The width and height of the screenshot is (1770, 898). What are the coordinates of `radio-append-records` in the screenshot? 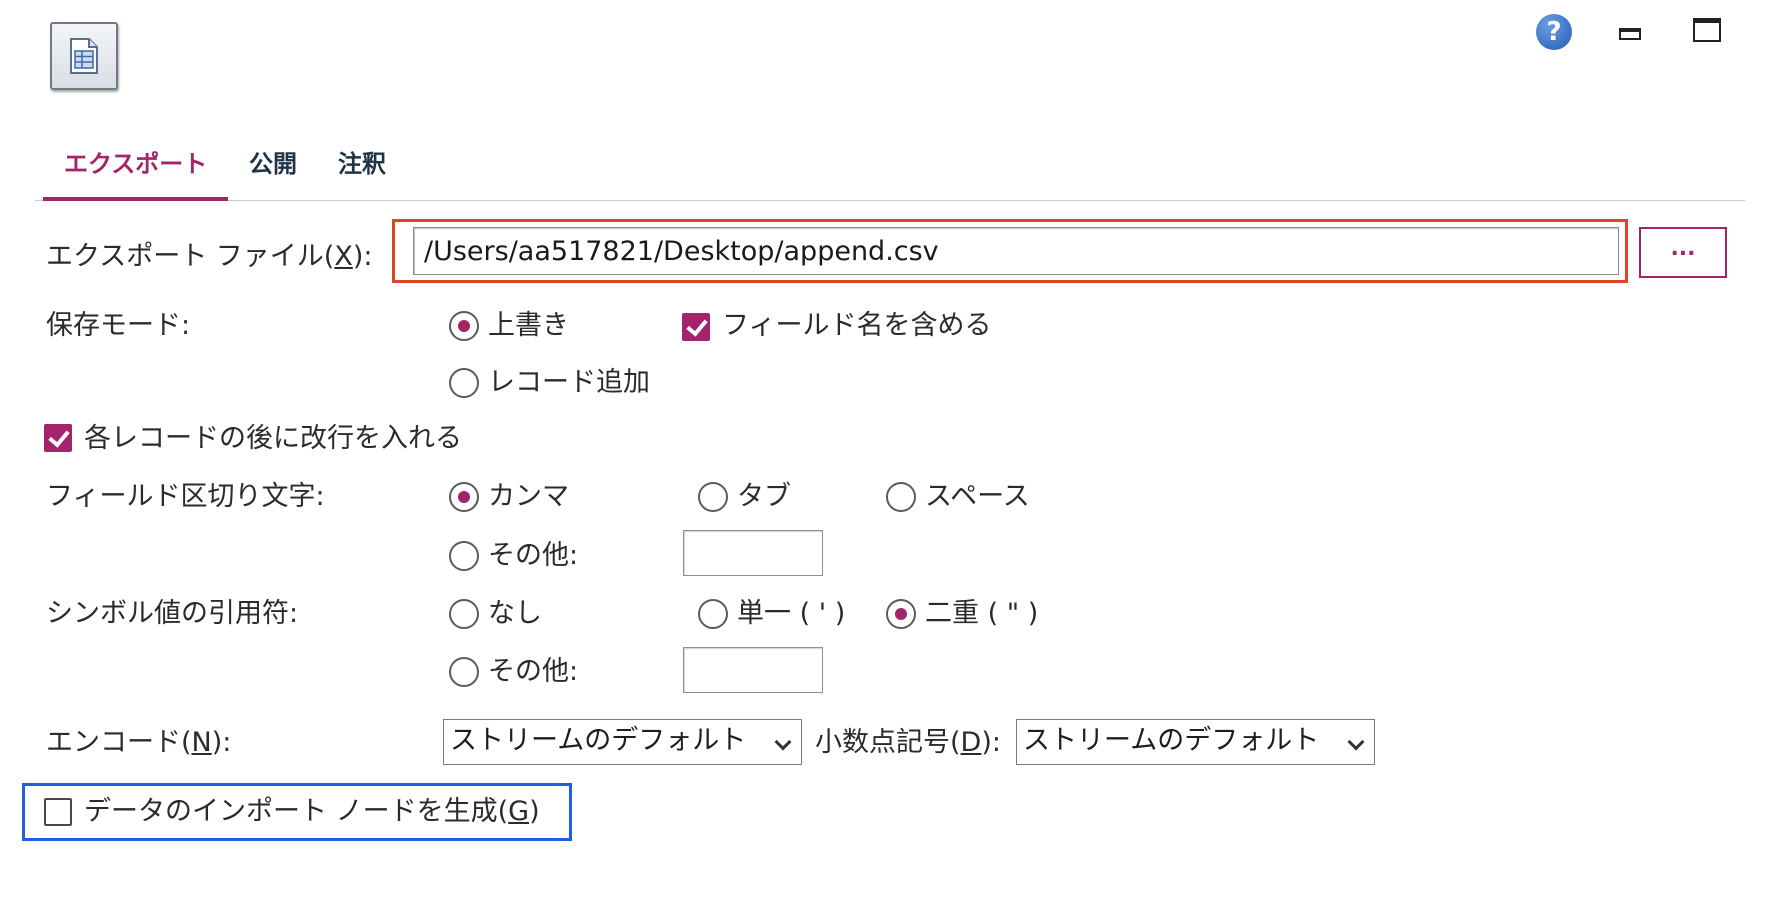 It's located at (464, 383).